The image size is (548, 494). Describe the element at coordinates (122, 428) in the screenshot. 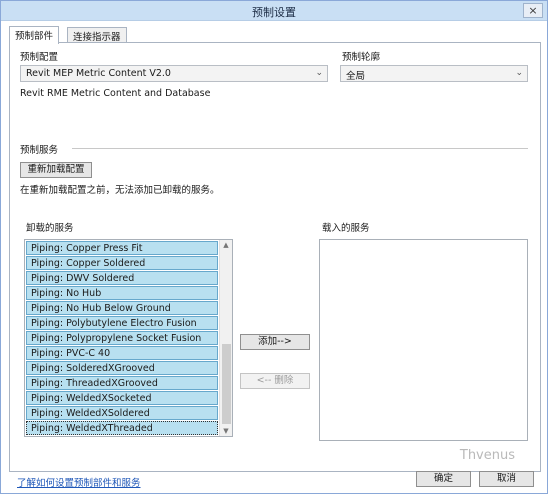

I see `list-item: Piping: WeldedXThreaded` at that location.